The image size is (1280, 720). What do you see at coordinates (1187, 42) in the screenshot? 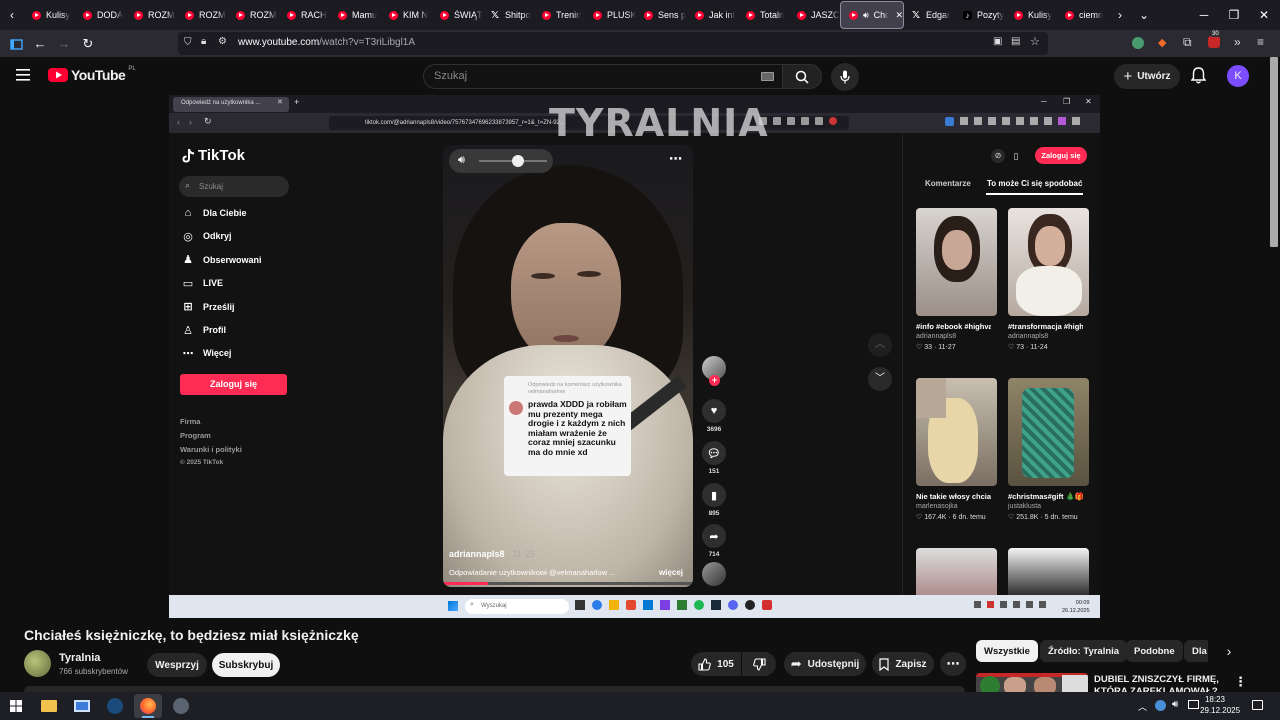
I see `extensions-puzzle-icon: ⧉` at bounding box center [1187, 42].